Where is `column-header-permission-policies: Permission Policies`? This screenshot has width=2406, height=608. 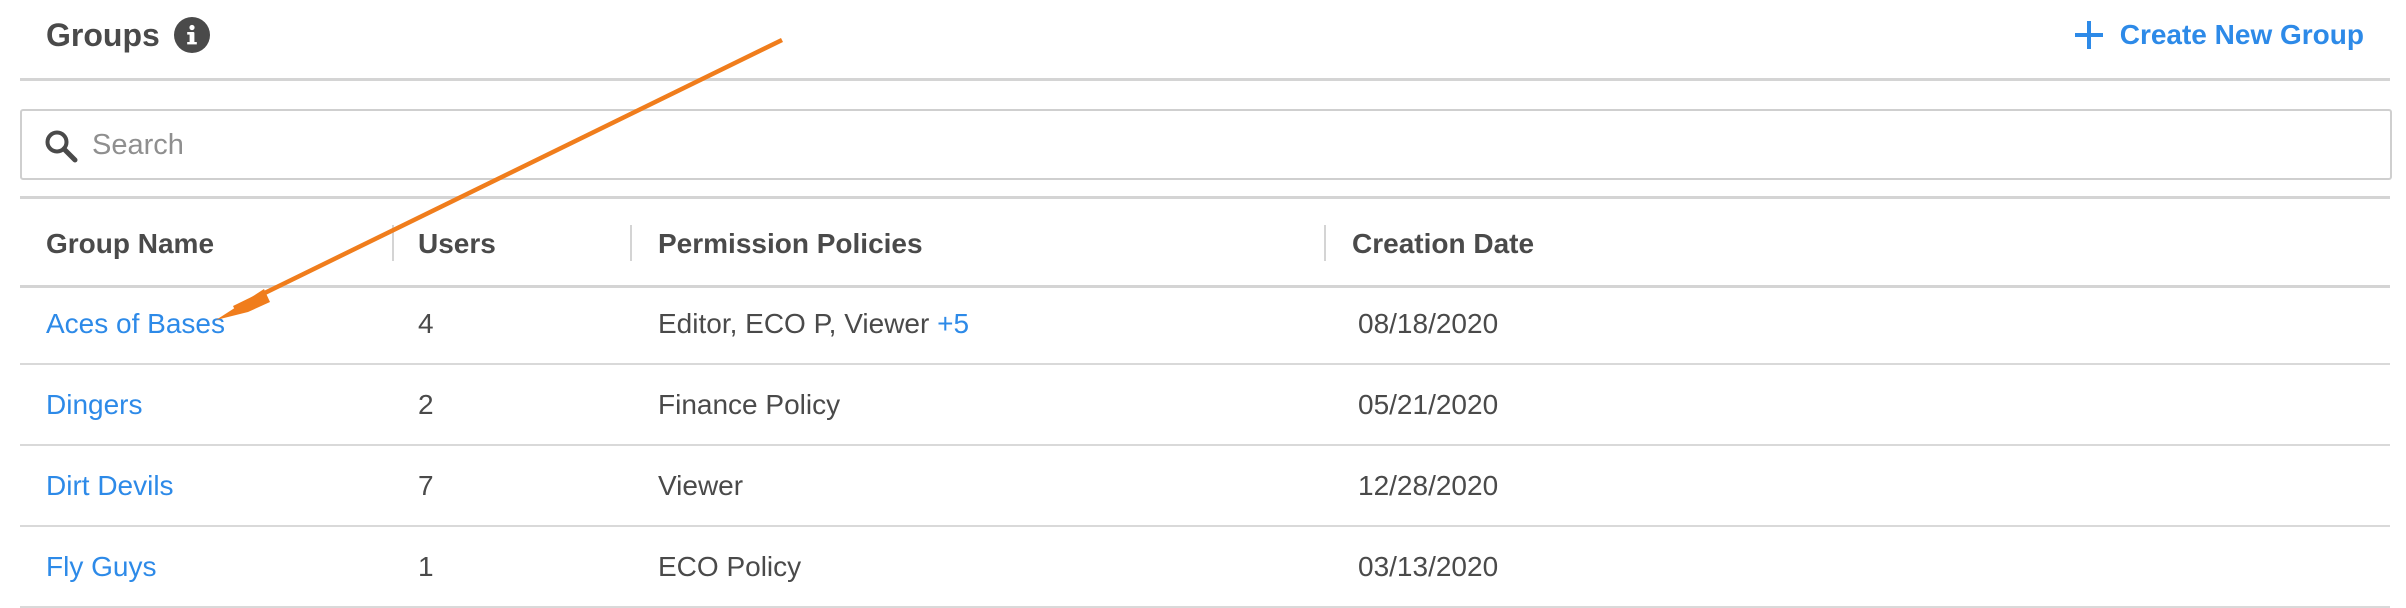 column-header-permission-policies: Permission Policies is located at coordinates (790, 244).